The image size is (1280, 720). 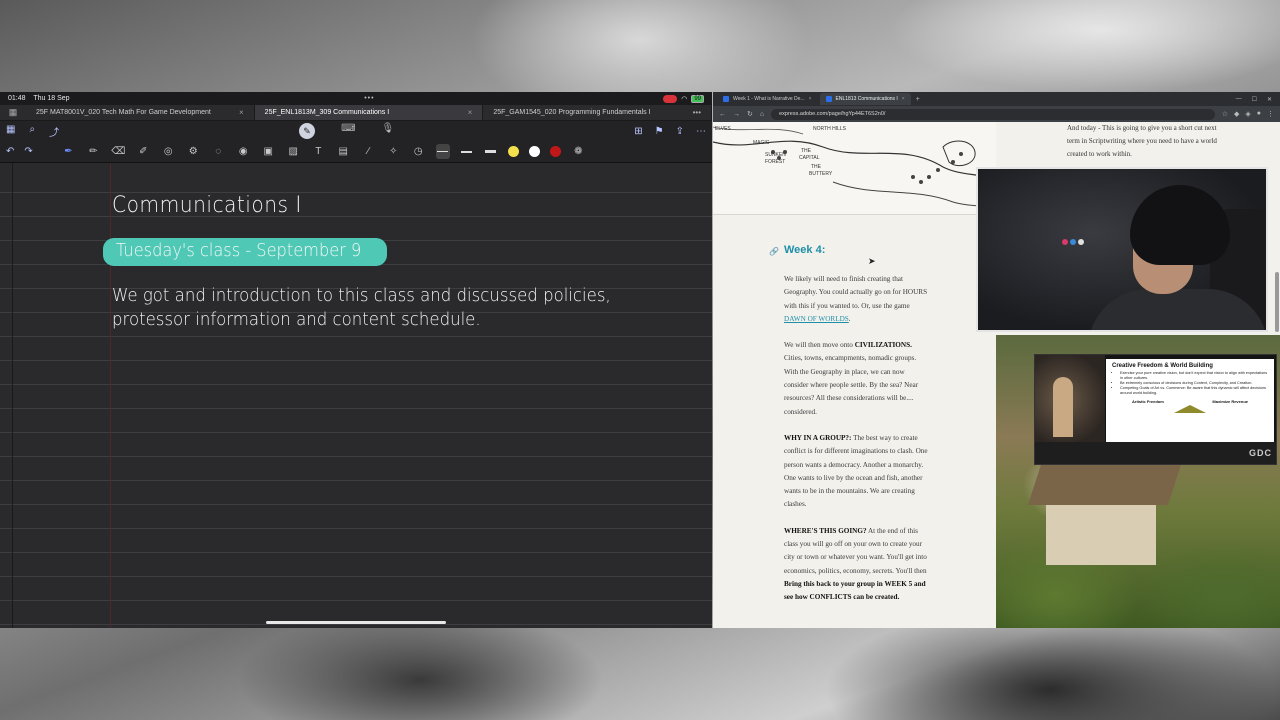 I want to click on minimize-icon: —, so click(x=1239, y=99).